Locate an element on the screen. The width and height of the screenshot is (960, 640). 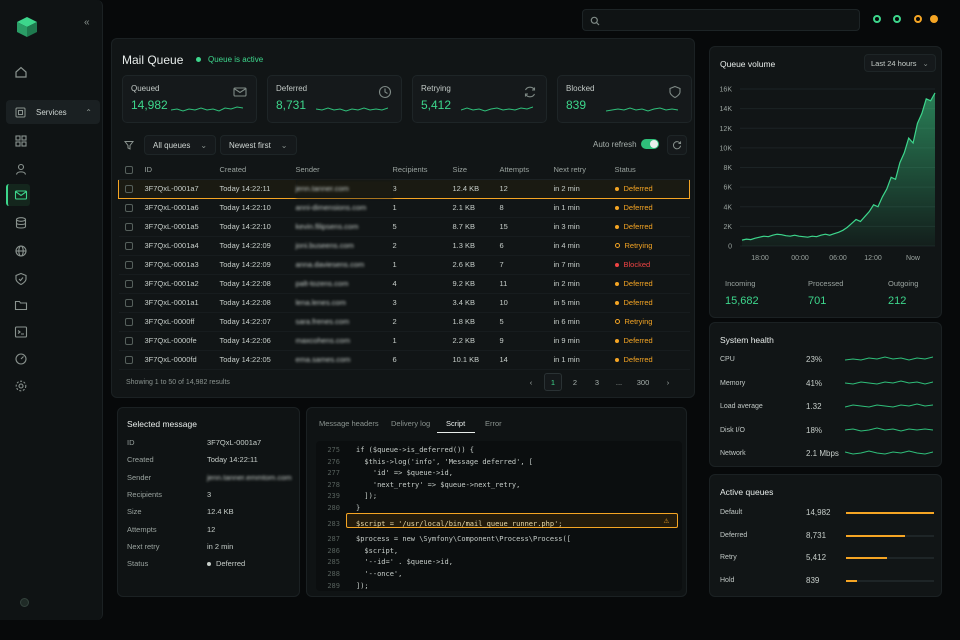
status-badge: Deferred is located at coordinates (634, 302).